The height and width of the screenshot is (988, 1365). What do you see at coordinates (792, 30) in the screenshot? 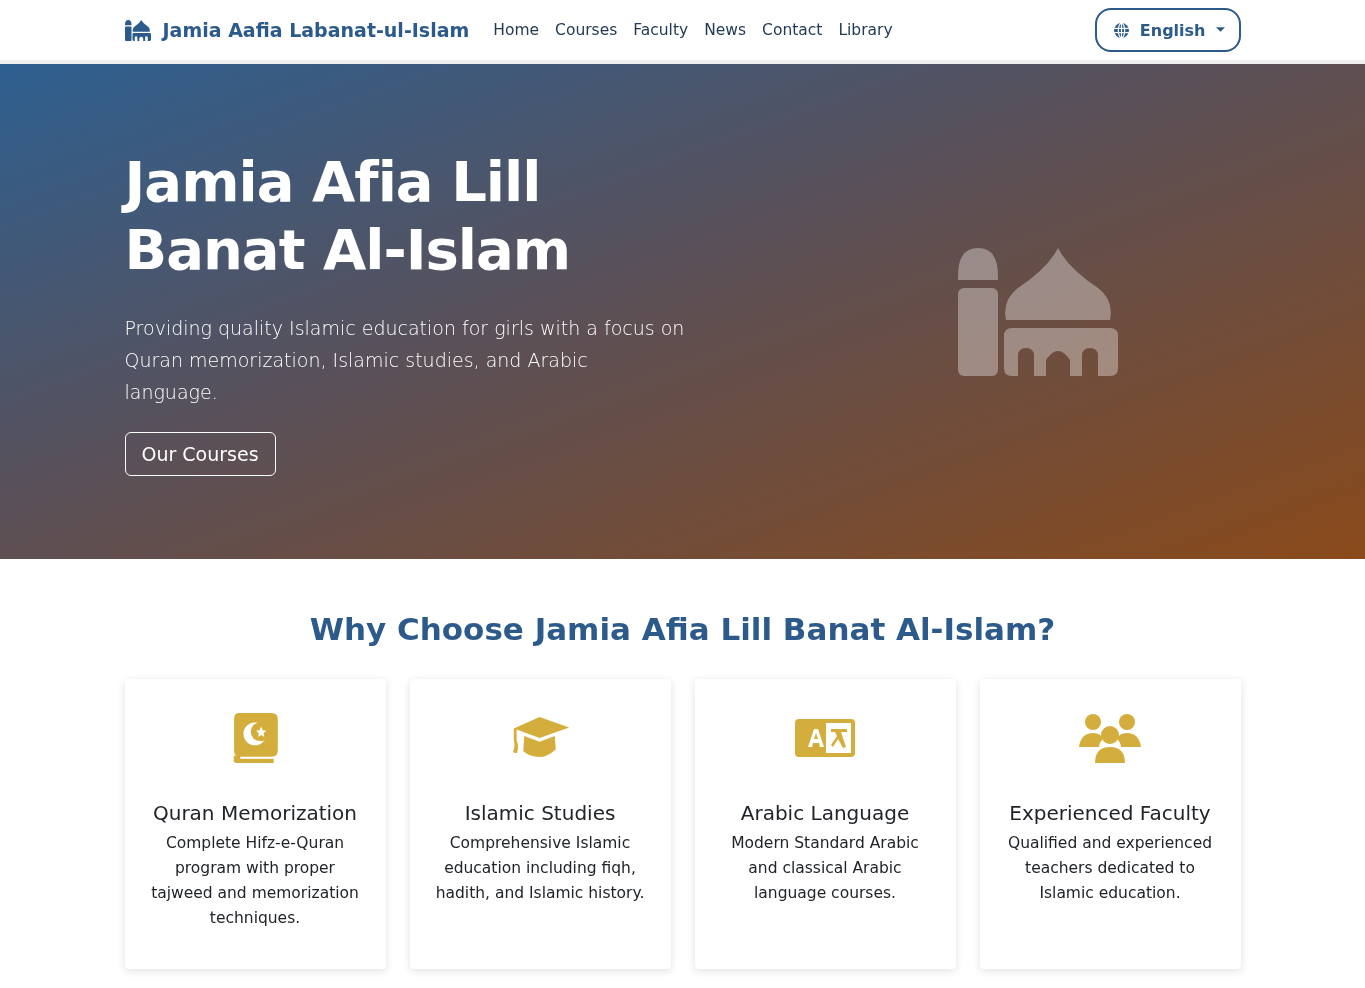
I see `nav-link: Contact` at bounding box center [792, 30].